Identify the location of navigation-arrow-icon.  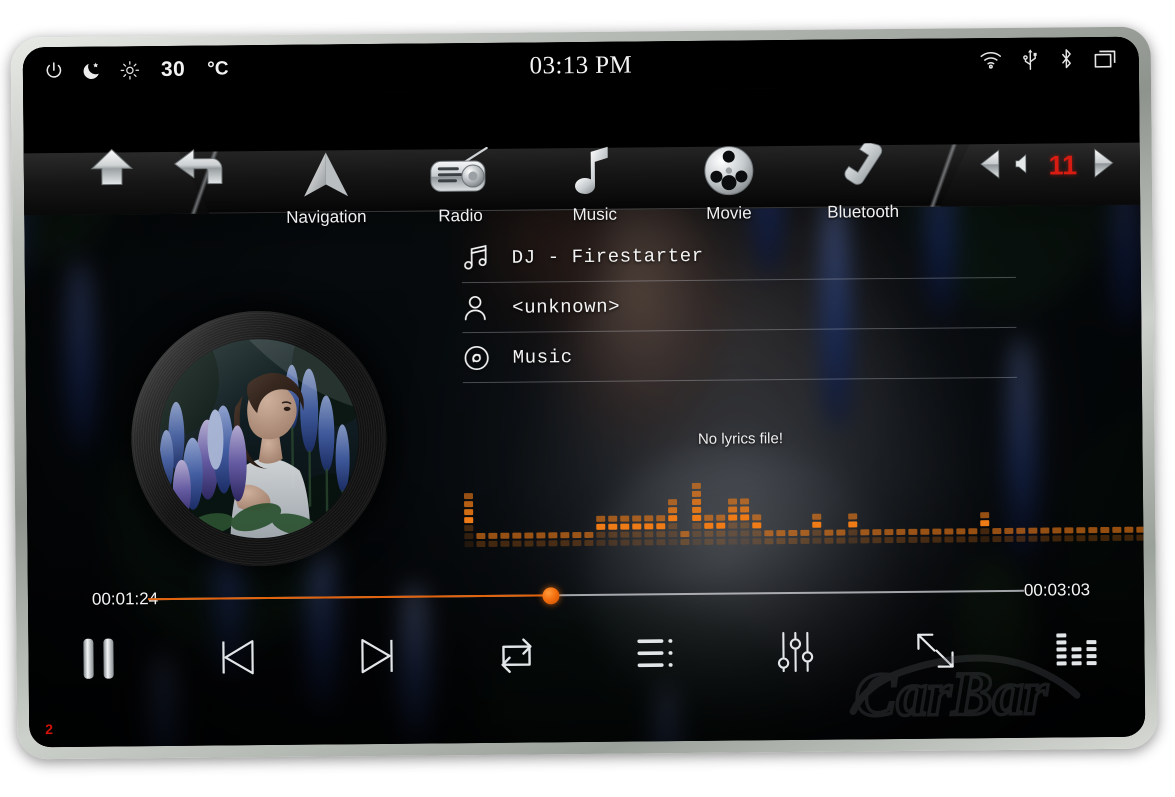
(326, 173).